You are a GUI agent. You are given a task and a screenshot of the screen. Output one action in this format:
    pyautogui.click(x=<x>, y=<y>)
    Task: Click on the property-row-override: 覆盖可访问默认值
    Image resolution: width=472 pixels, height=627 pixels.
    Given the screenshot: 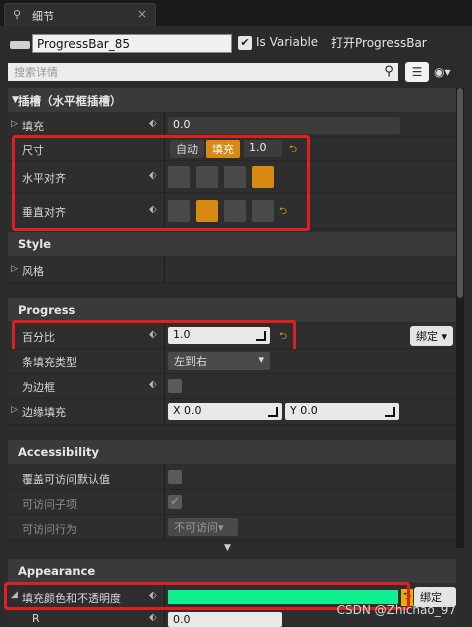 What is the action you would take?
    pyautogui.click(x=232, y=477)
    